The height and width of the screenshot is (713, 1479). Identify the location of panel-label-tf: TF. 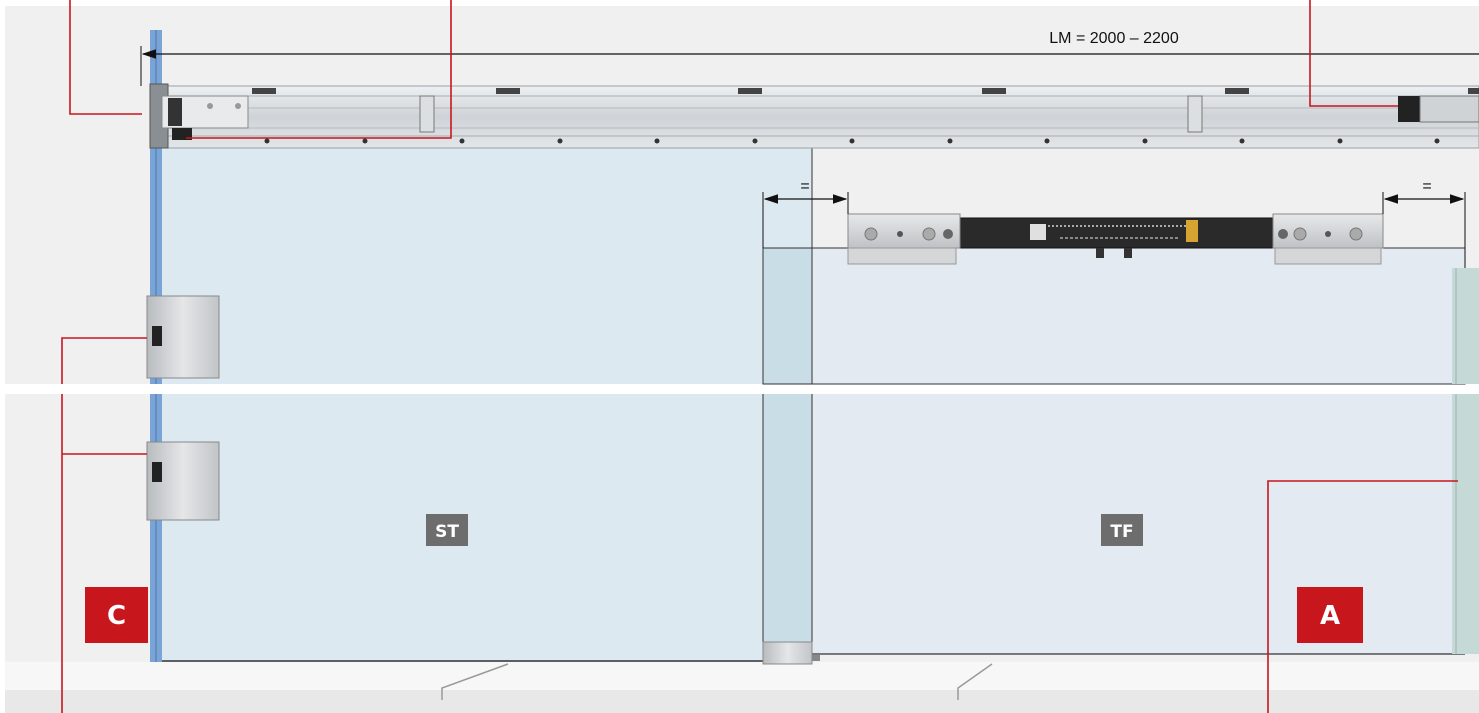
(1122, 530).